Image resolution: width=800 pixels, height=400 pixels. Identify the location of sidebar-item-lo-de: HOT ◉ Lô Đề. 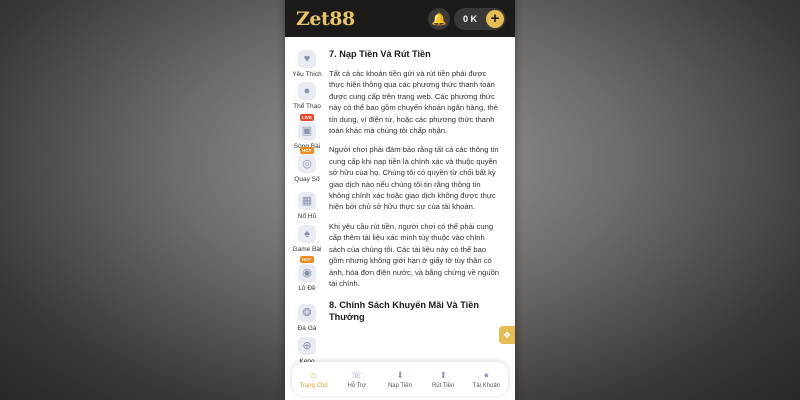
(307, 274).